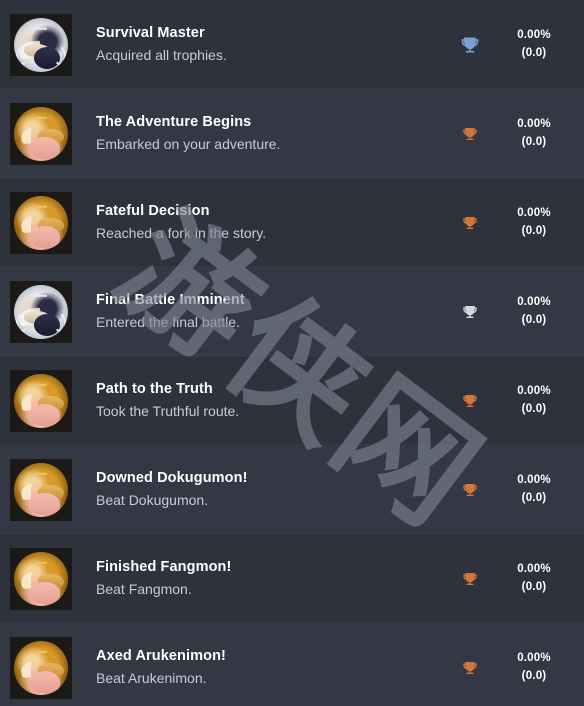 The image size is (584, 706). I want to click on achievement-text: Downed Dokugumon! Beat Dokugumon., so click(257, 489).